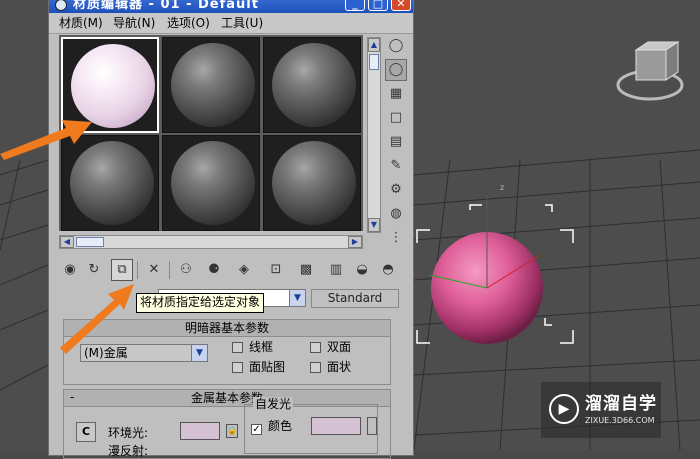 The width and height of the screenshot is (700, 459). I want to click on make-unique-icon: ⚈, so click(214, 270).